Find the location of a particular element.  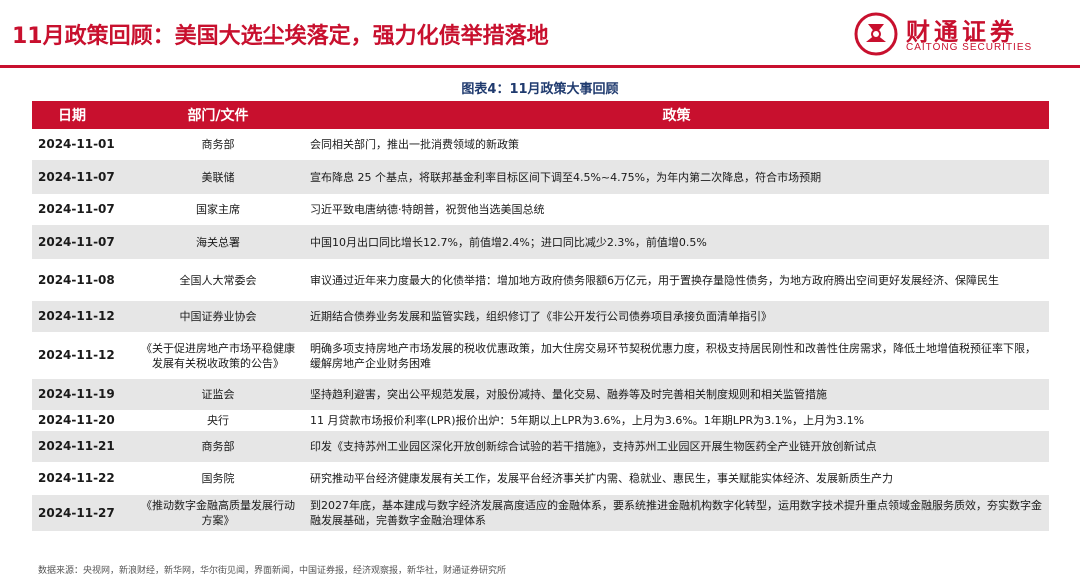

column-header-dept: 部门/文件 is located at coordinates (218, 115).